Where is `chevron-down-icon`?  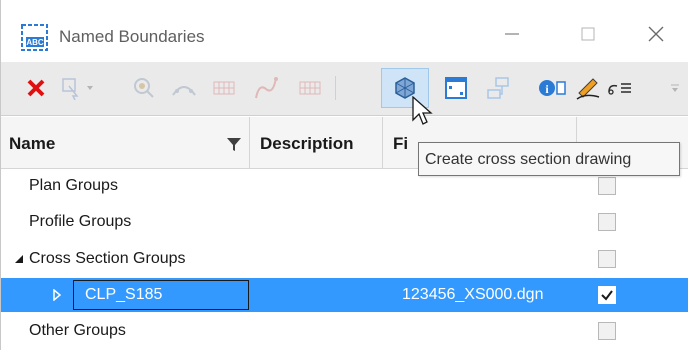
chevron-down-icon is located at coordinates (675, 88).